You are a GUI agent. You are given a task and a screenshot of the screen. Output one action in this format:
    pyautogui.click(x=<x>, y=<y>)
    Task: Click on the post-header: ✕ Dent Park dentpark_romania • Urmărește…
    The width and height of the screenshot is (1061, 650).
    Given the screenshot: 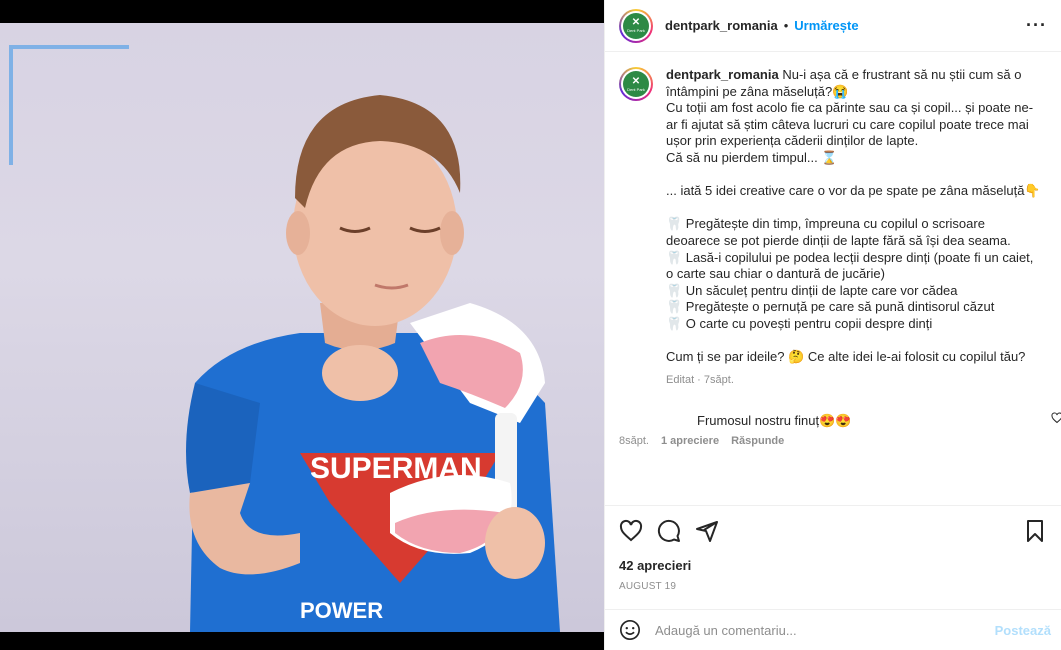 What is the action you would take?
    pyautogui.click(x=833, y=26)
    